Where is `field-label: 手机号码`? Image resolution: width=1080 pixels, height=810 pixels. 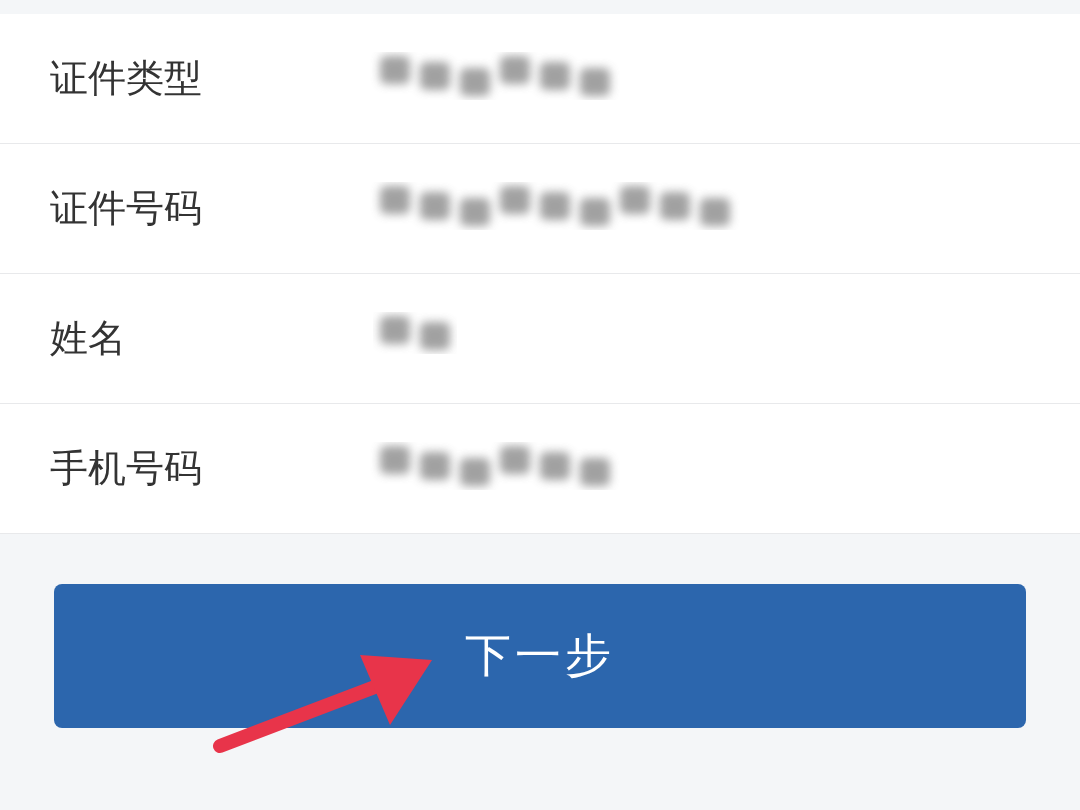
field-label: 手机号码 is located at coordinates (126, 468).